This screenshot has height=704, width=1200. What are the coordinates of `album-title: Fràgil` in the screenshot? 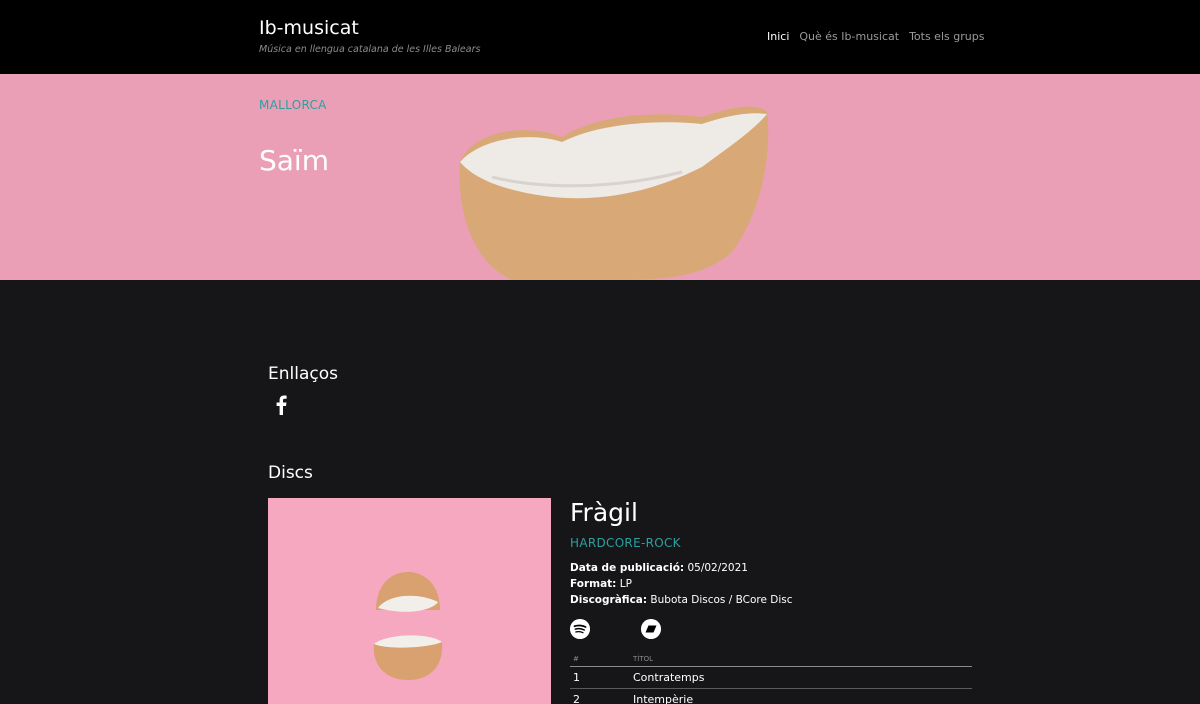 It's located at (604, 512).